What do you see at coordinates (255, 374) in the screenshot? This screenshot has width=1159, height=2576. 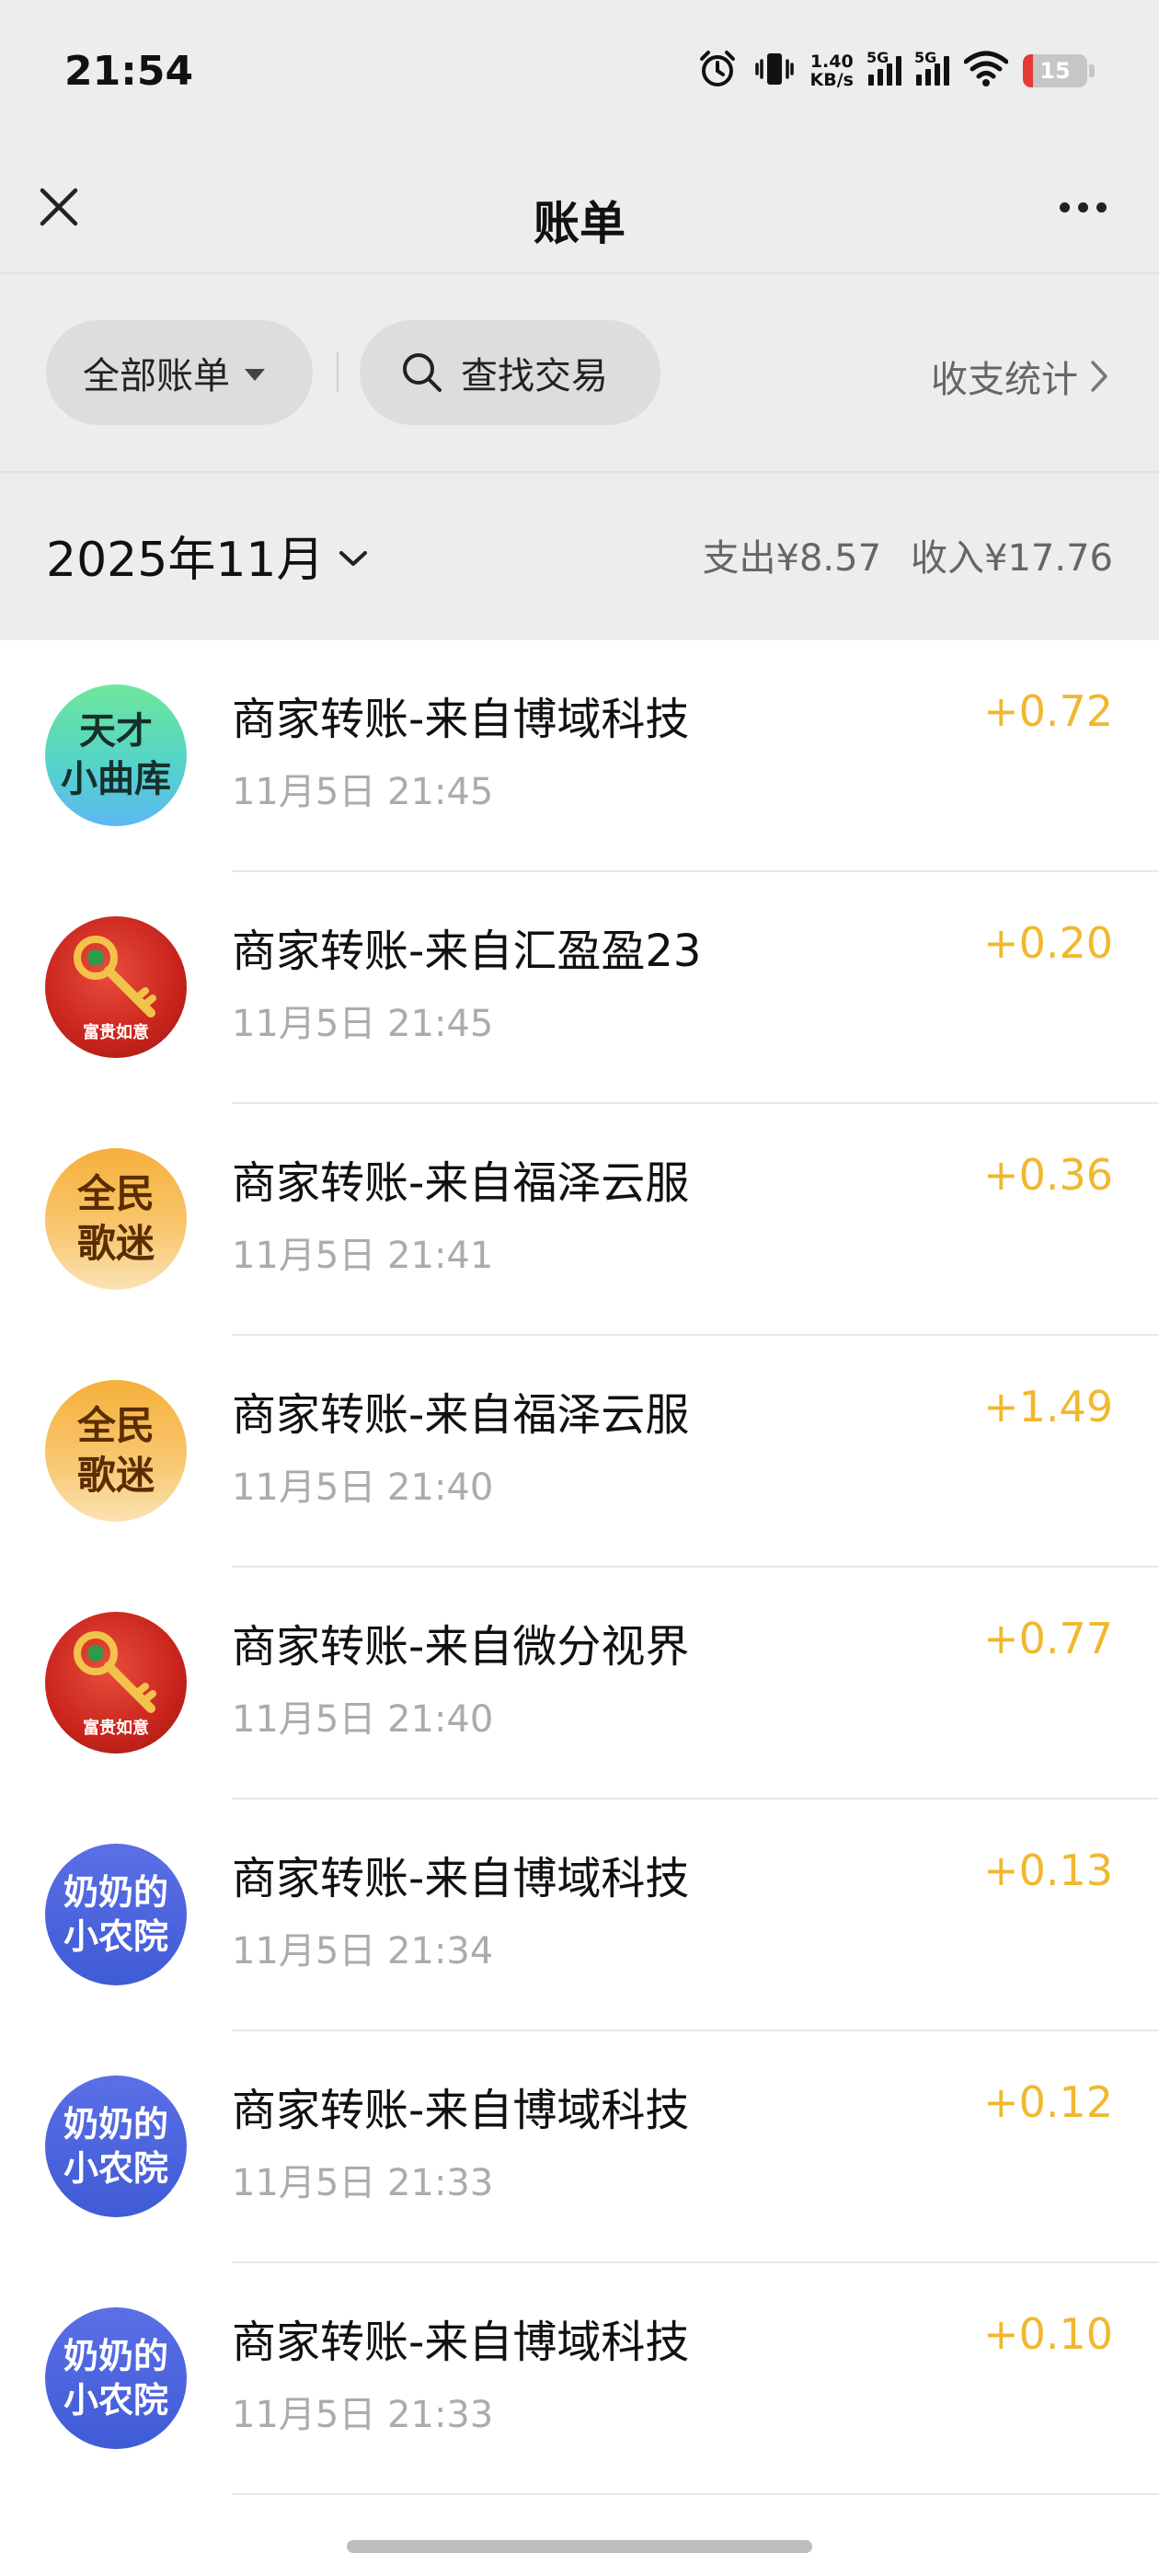 I see `caret-down-icon` at bounding box center [255, 374].